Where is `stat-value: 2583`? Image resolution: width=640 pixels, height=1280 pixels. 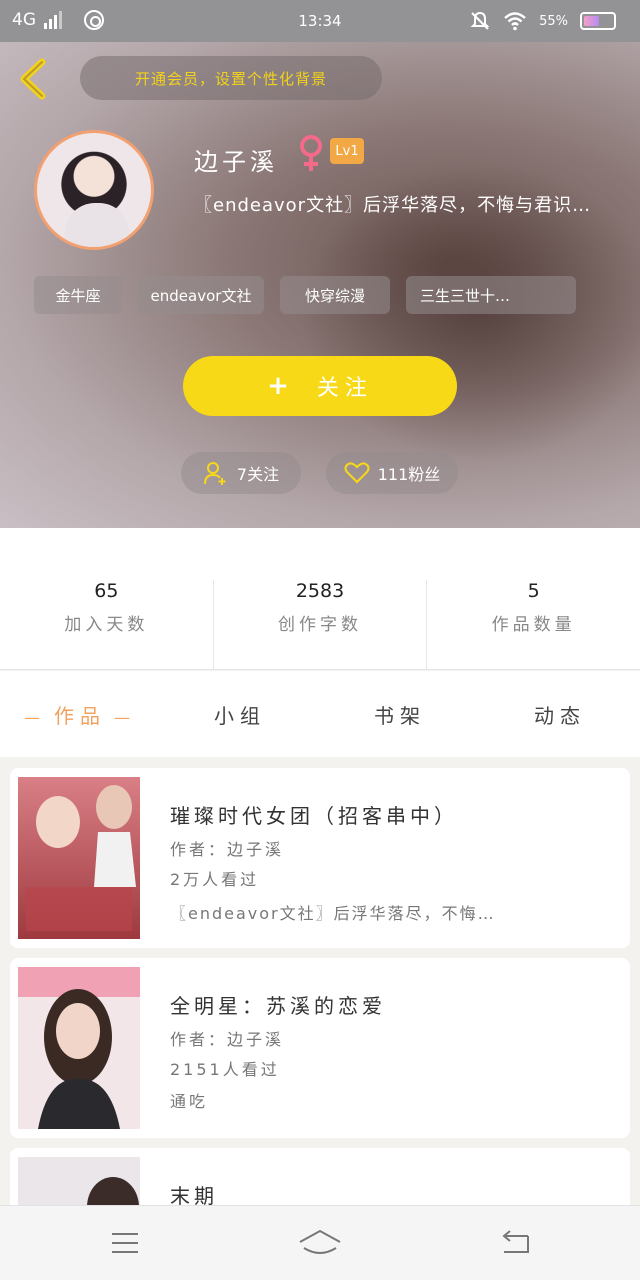 stat-value: 2583 is located at coordinates (320, 591).